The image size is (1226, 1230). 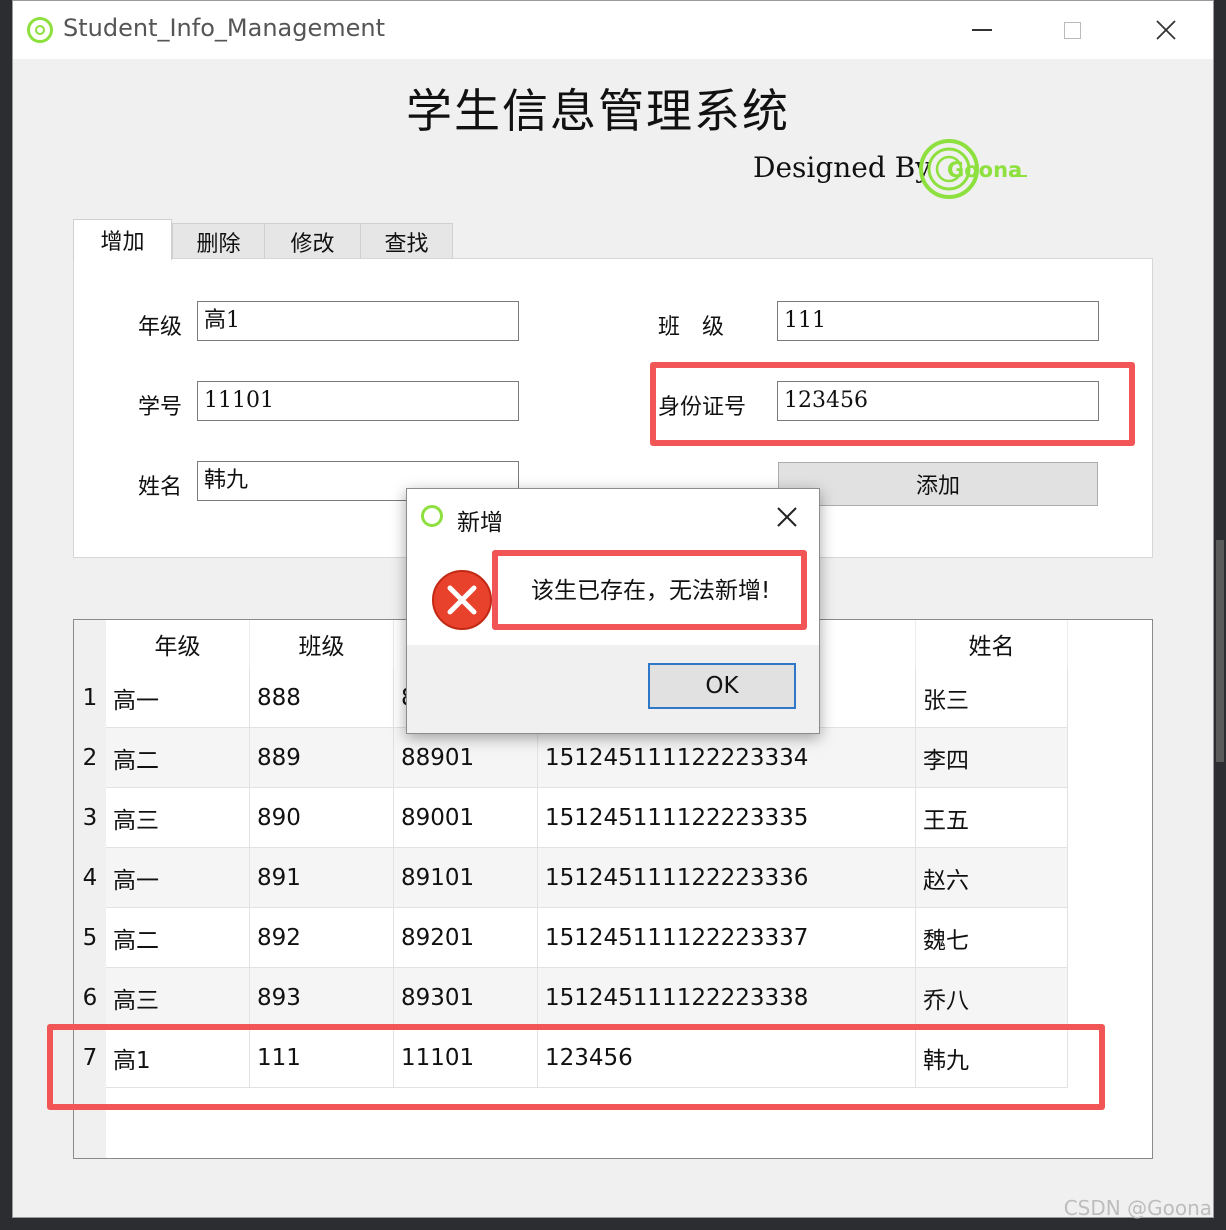 I want to click on table-row: 2 高二 889 88901 151245111122223334 李四, so click(x=571, y=758).